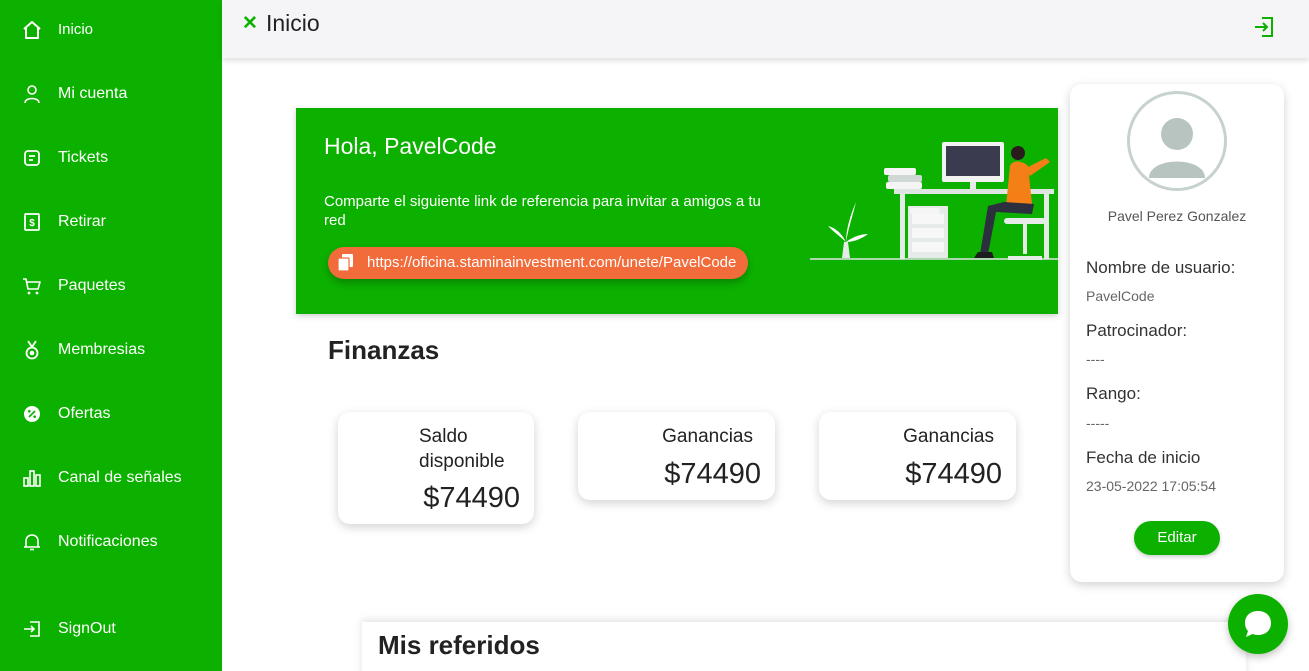  What do you see at coordinates (459, 645) in the screenshot?
I see `referrals-title: Mis referidos` at bounding box center [459, 645].